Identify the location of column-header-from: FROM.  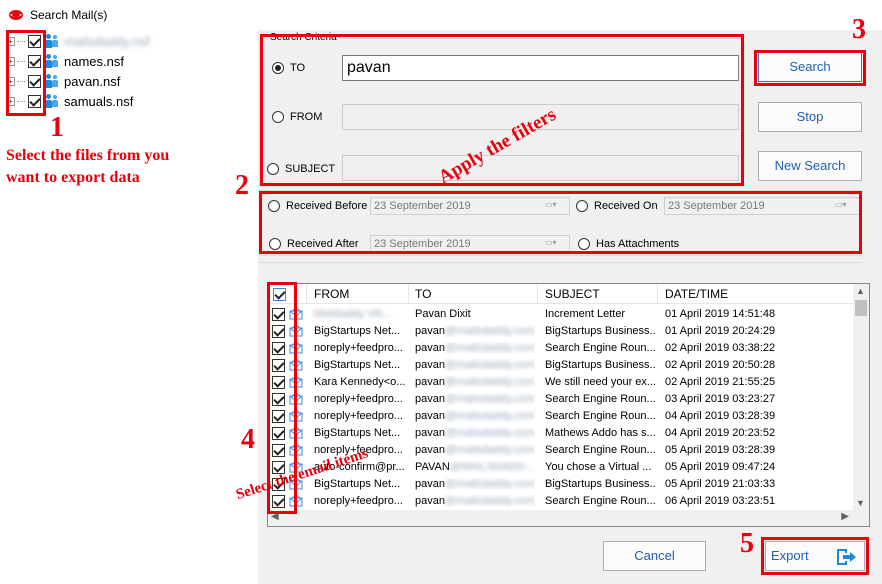
(331, 294).